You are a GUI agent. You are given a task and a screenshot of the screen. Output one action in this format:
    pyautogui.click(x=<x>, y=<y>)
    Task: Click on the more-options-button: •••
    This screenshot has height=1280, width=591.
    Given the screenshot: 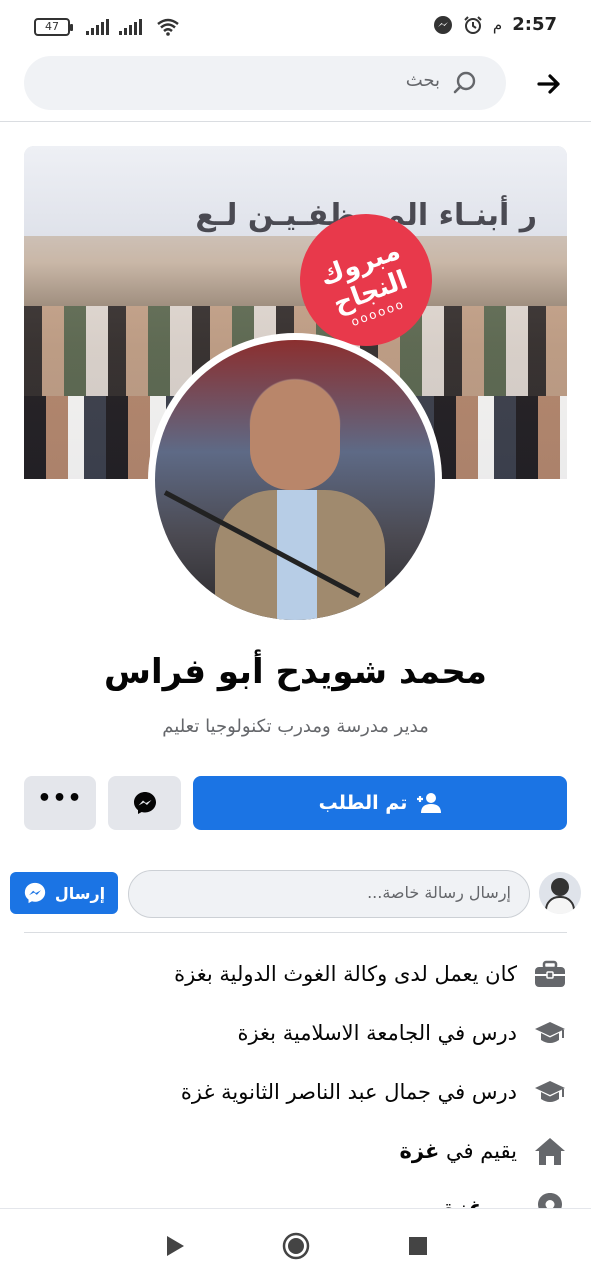 What is the action you would take?
    pyautogui.click(x=60, y=803)
    